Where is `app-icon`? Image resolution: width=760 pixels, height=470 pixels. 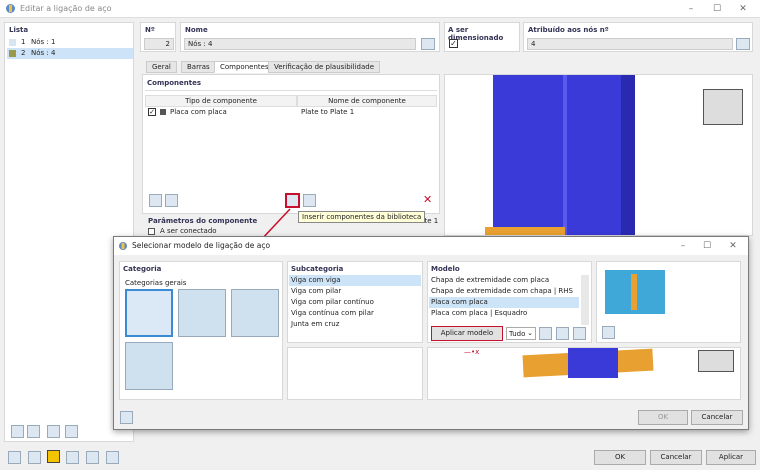
app-icon is located at coordinates (10, 8).